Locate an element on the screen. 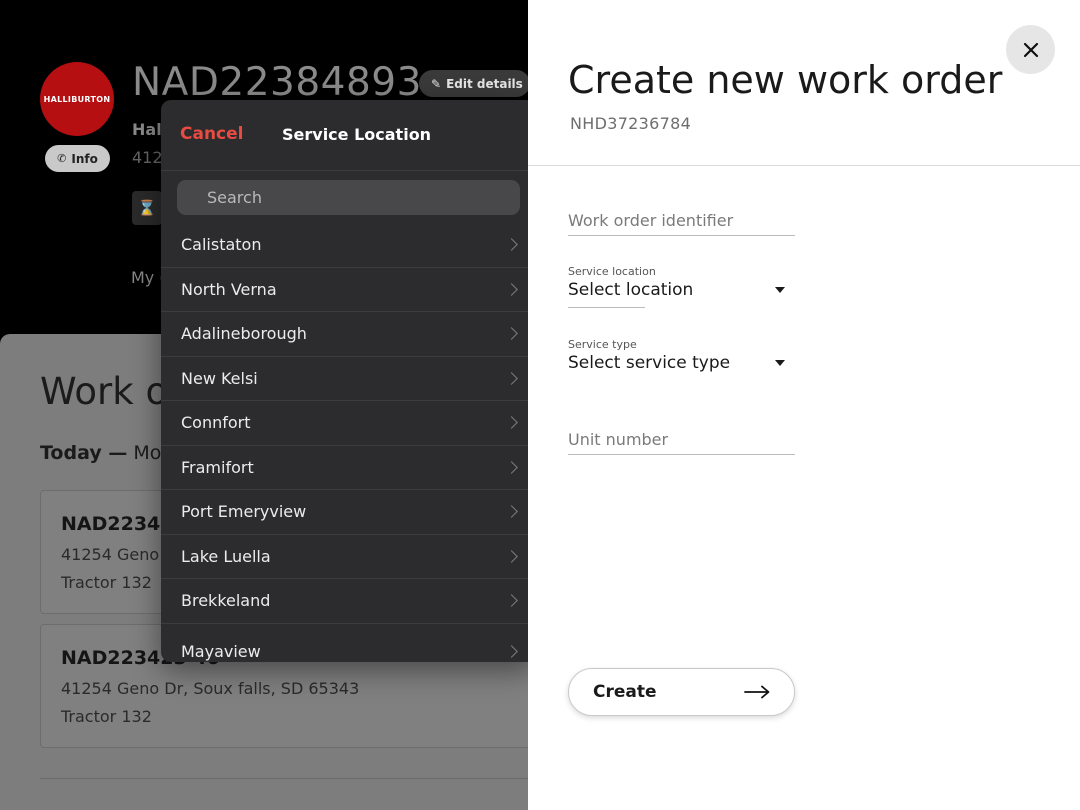 The height and width of the screenshot is (810, 1080). location-item: Lake Luella is located at coordinates (348, 557).